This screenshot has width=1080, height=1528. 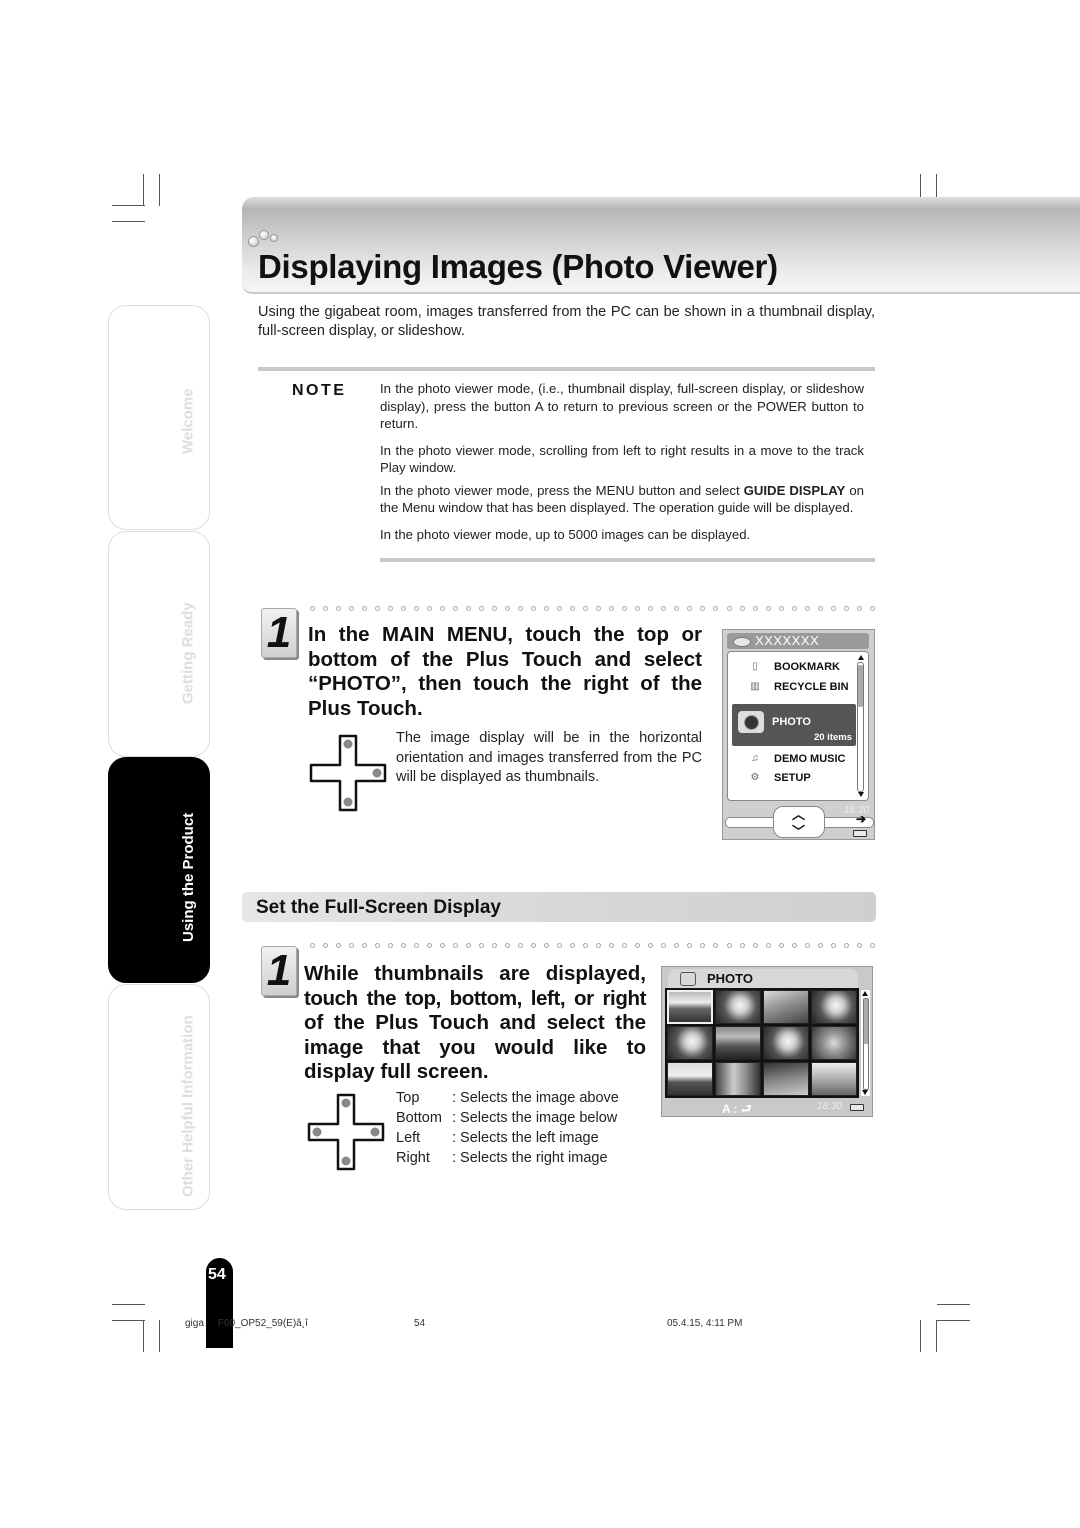 What do you see at coordinates (786, 1079) in the screenshot?
I see `photo-thumbnail-street` at bounding box center [786, 1079].